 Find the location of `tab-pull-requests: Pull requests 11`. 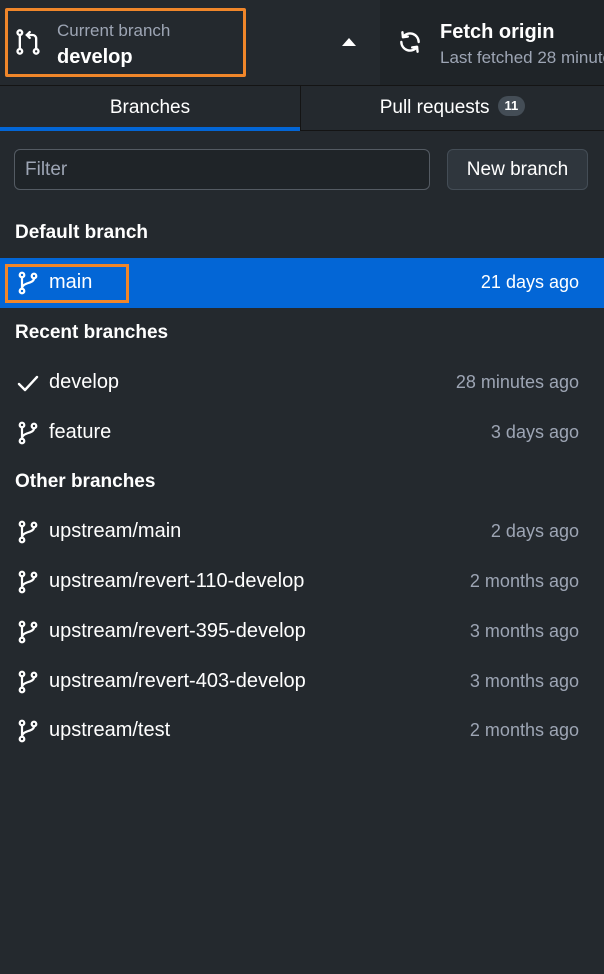

tab-pull-requests: Pull requests 11 is located at coordinates (452, 108).